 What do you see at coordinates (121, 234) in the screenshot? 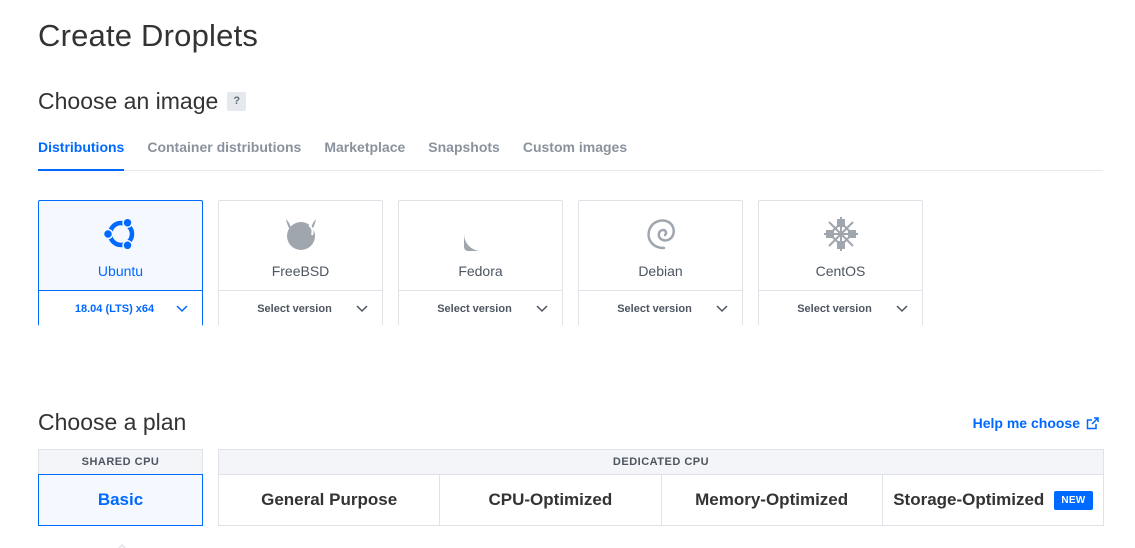
I see `ubuntu-icon` at bounding box center [121, 234].